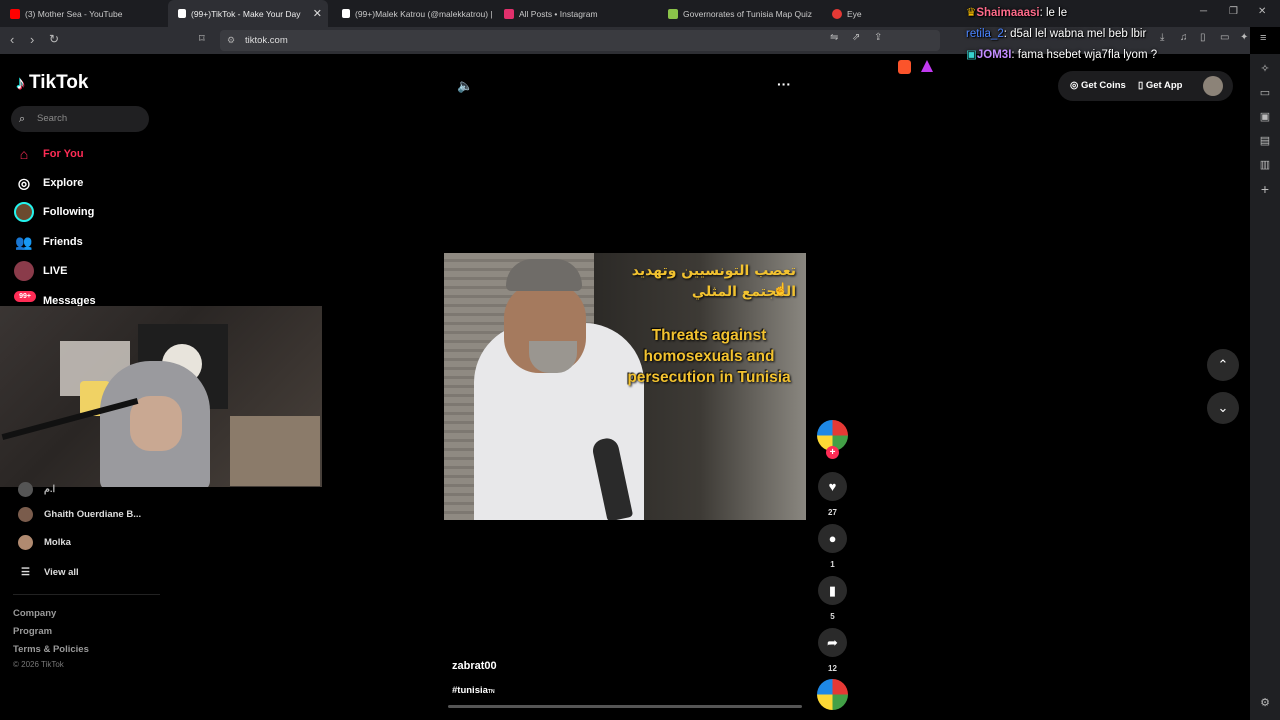 Image resolution: width=1280 pixels, height=720 pixels. Describe the element at coordinates (51, 649) in the screenshot. I see `footer-terms: Terms & Policies` at that location.